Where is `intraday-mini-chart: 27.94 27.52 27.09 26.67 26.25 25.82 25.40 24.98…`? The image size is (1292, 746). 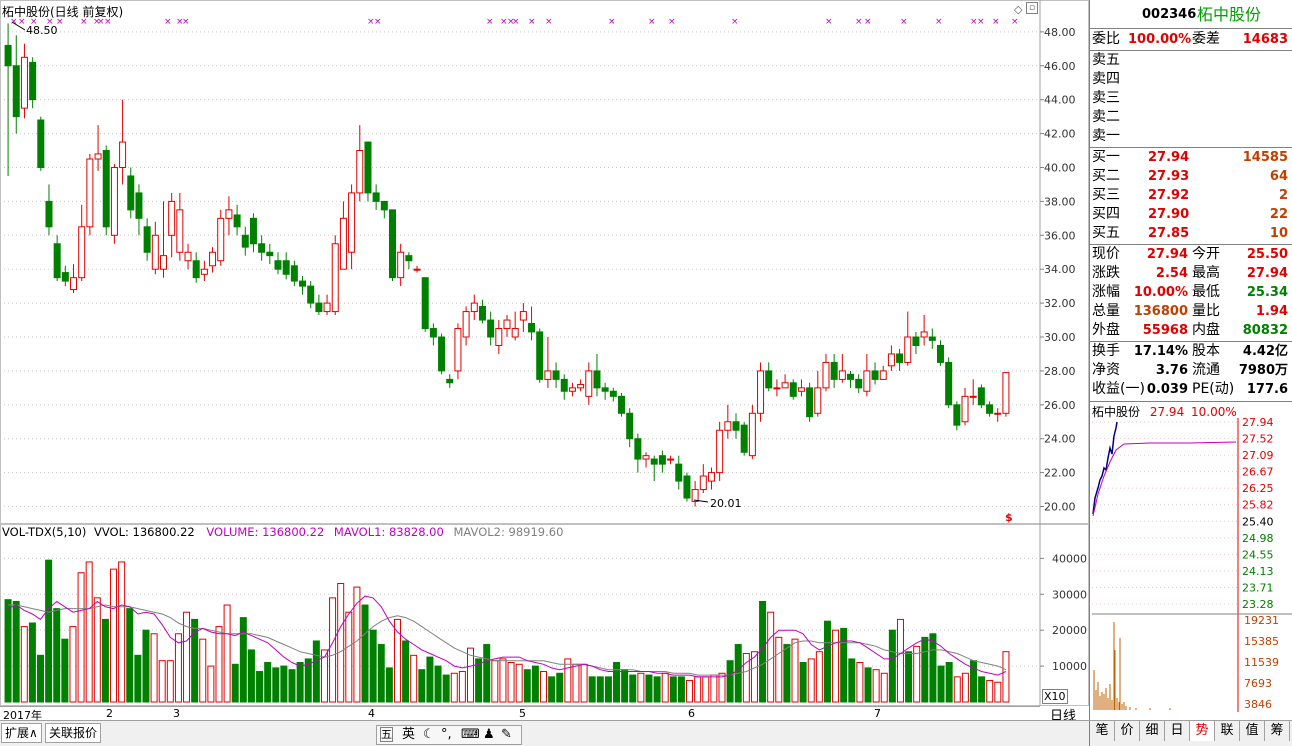 intraday-mini-chart: 27.94 27.52 27.09 26.67 26.25 25.82 25.40 24.98… is located at coordinates (1191, 566).